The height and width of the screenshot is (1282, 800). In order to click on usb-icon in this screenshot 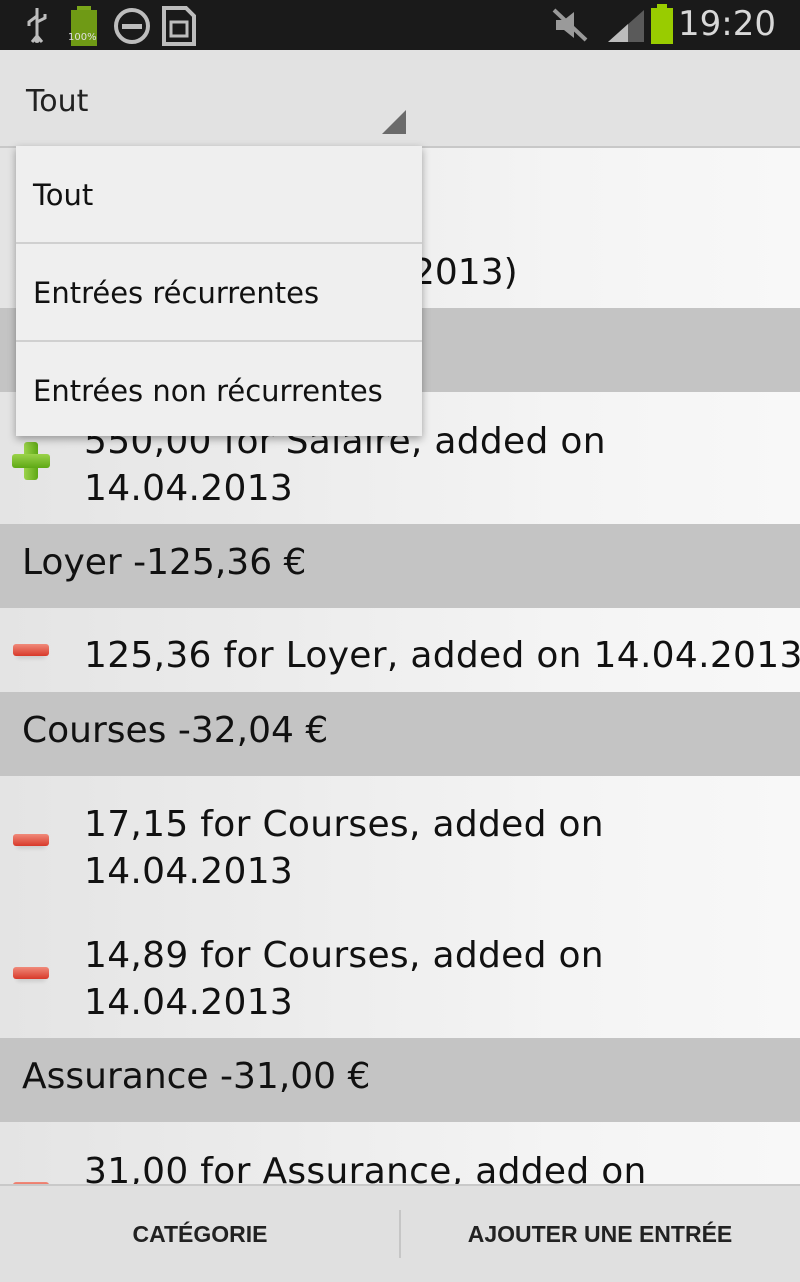, I will do `click(37, 27)`.